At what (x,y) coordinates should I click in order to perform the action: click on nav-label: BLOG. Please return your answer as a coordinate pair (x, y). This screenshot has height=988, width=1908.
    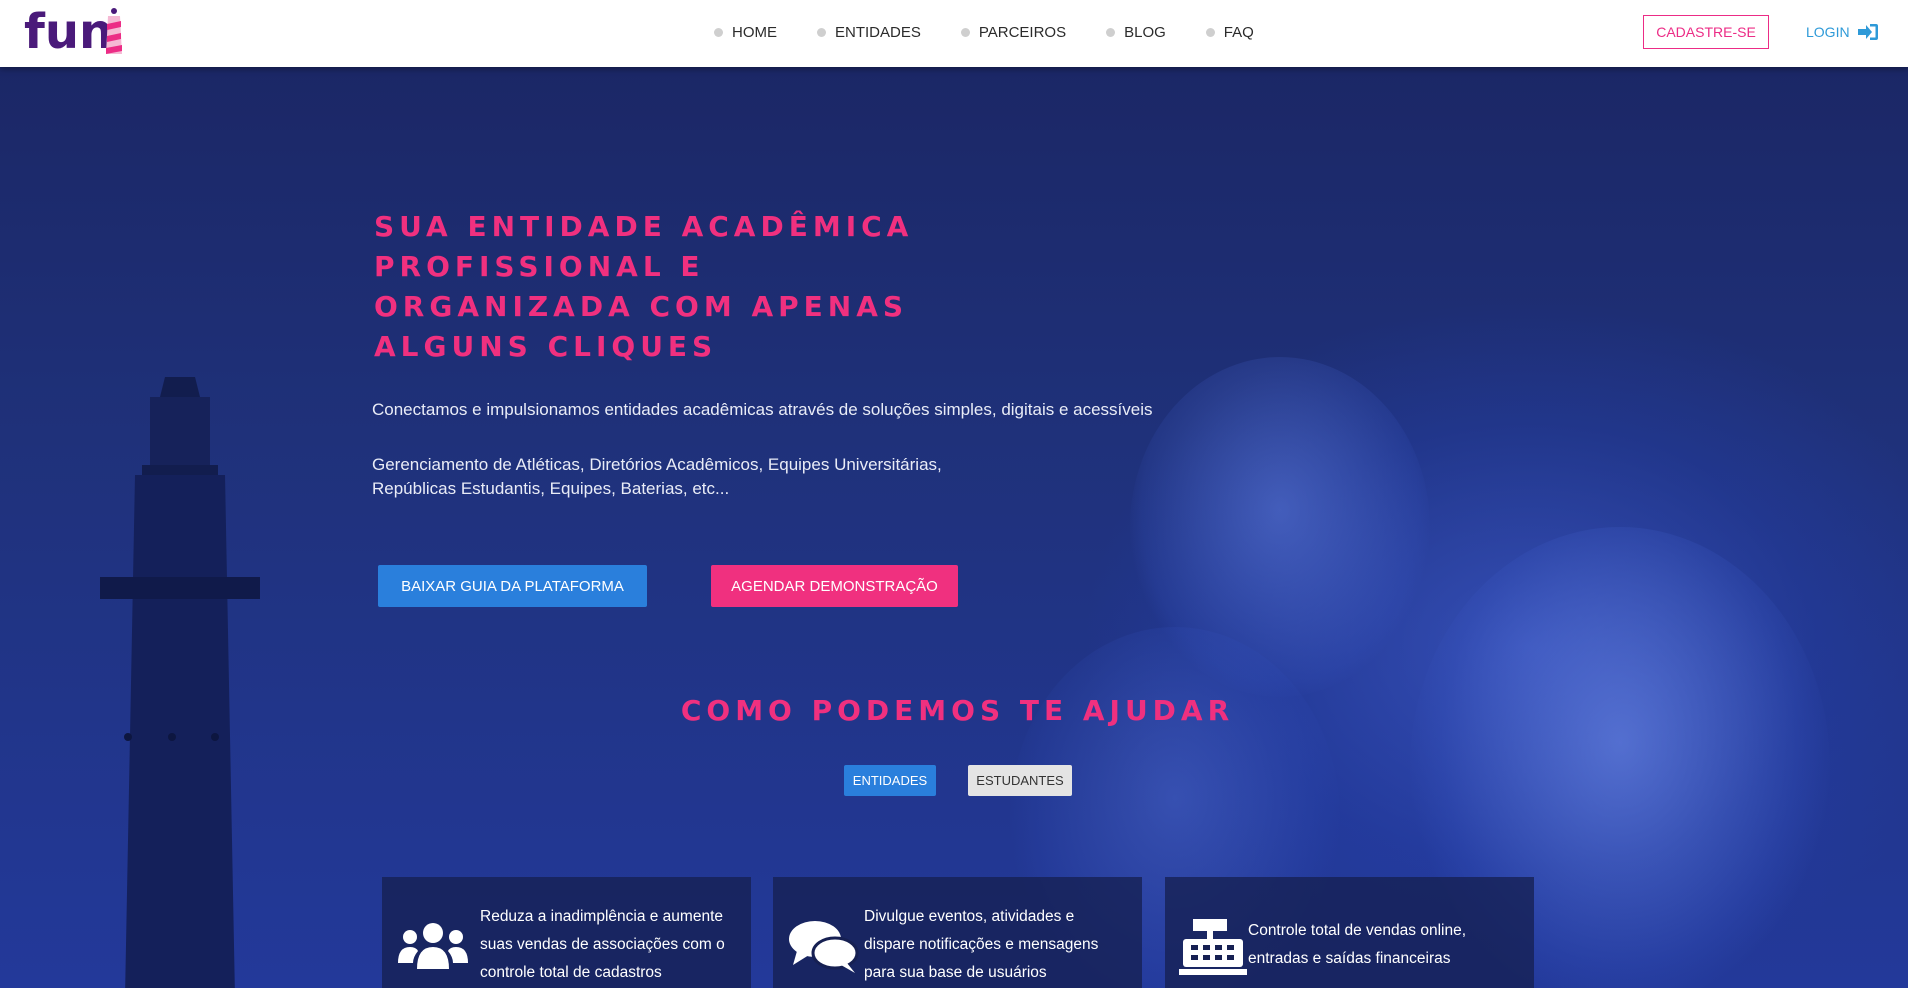
    Looking at the image, I should click on (1145, 32).